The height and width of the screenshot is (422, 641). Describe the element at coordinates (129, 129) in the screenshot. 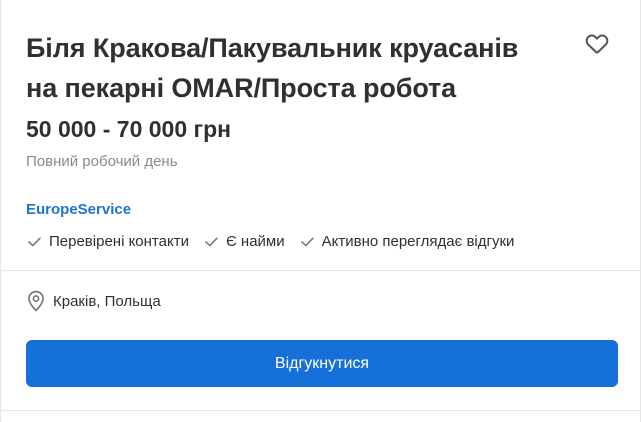

I see `salary: 50 000 - 70 000 грн` at that location.